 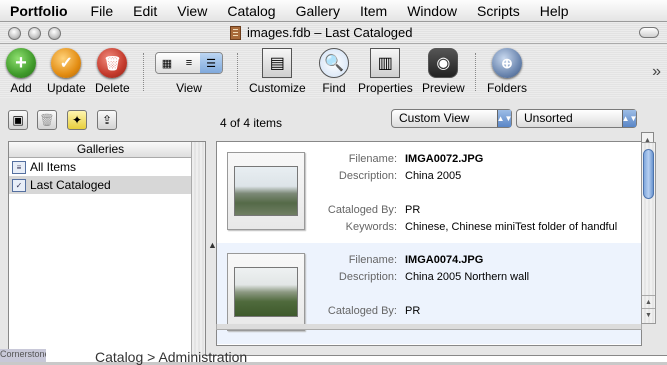 I want to click on customize-button: ▤ Customize, so click(x=277, y=71).